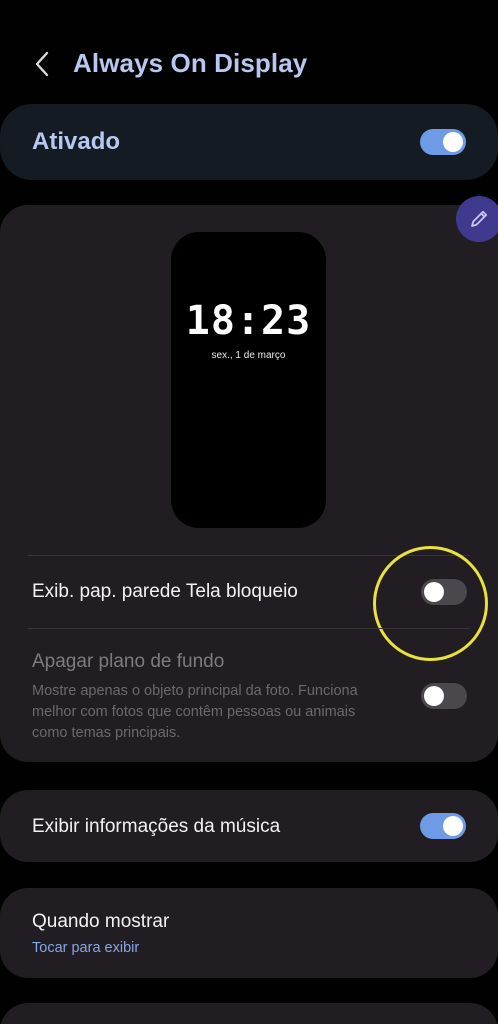 Image resolution: width=498 pixels, height=1024 pixels. What do you see at coordinates (248, 380) in the screenshot?
I see `aod-preview: 18:23 sex., 1 de março` at bounding box center [248, 380].